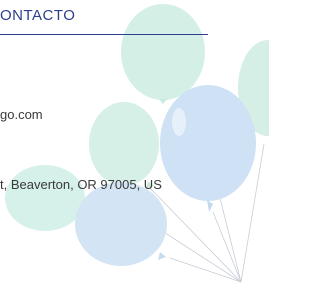  Describe the element at coordinates (121, 224) in the screenshot. I see `blue-balloon-bottom` at that location.